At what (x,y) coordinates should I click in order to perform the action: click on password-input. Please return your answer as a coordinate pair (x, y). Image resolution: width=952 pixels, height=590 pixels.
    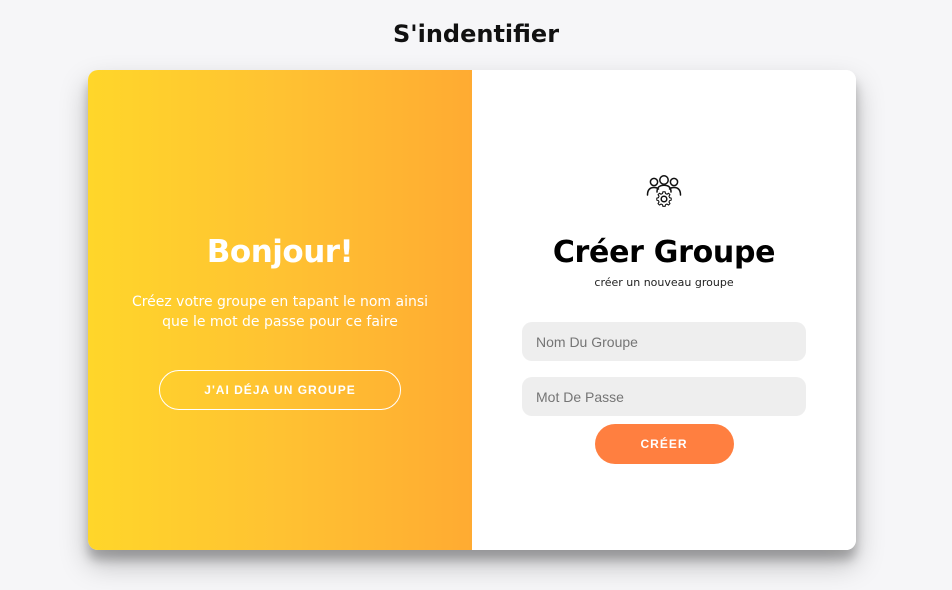
    Looking at the image, I should click on (664, 396).